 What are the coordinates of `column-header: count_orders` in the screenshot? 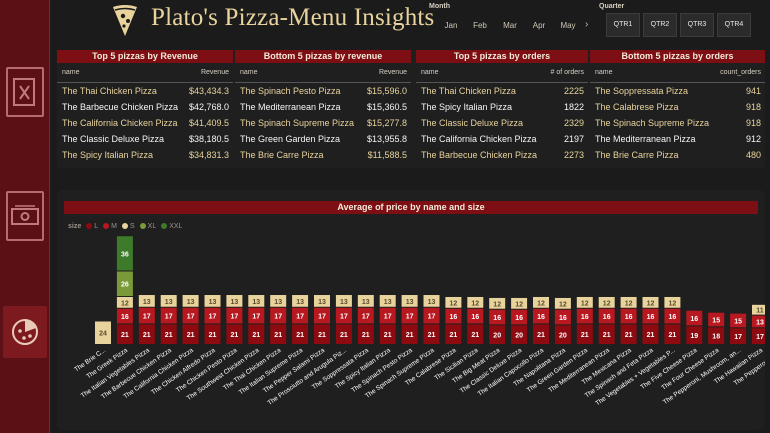 It's located at (740, 75).